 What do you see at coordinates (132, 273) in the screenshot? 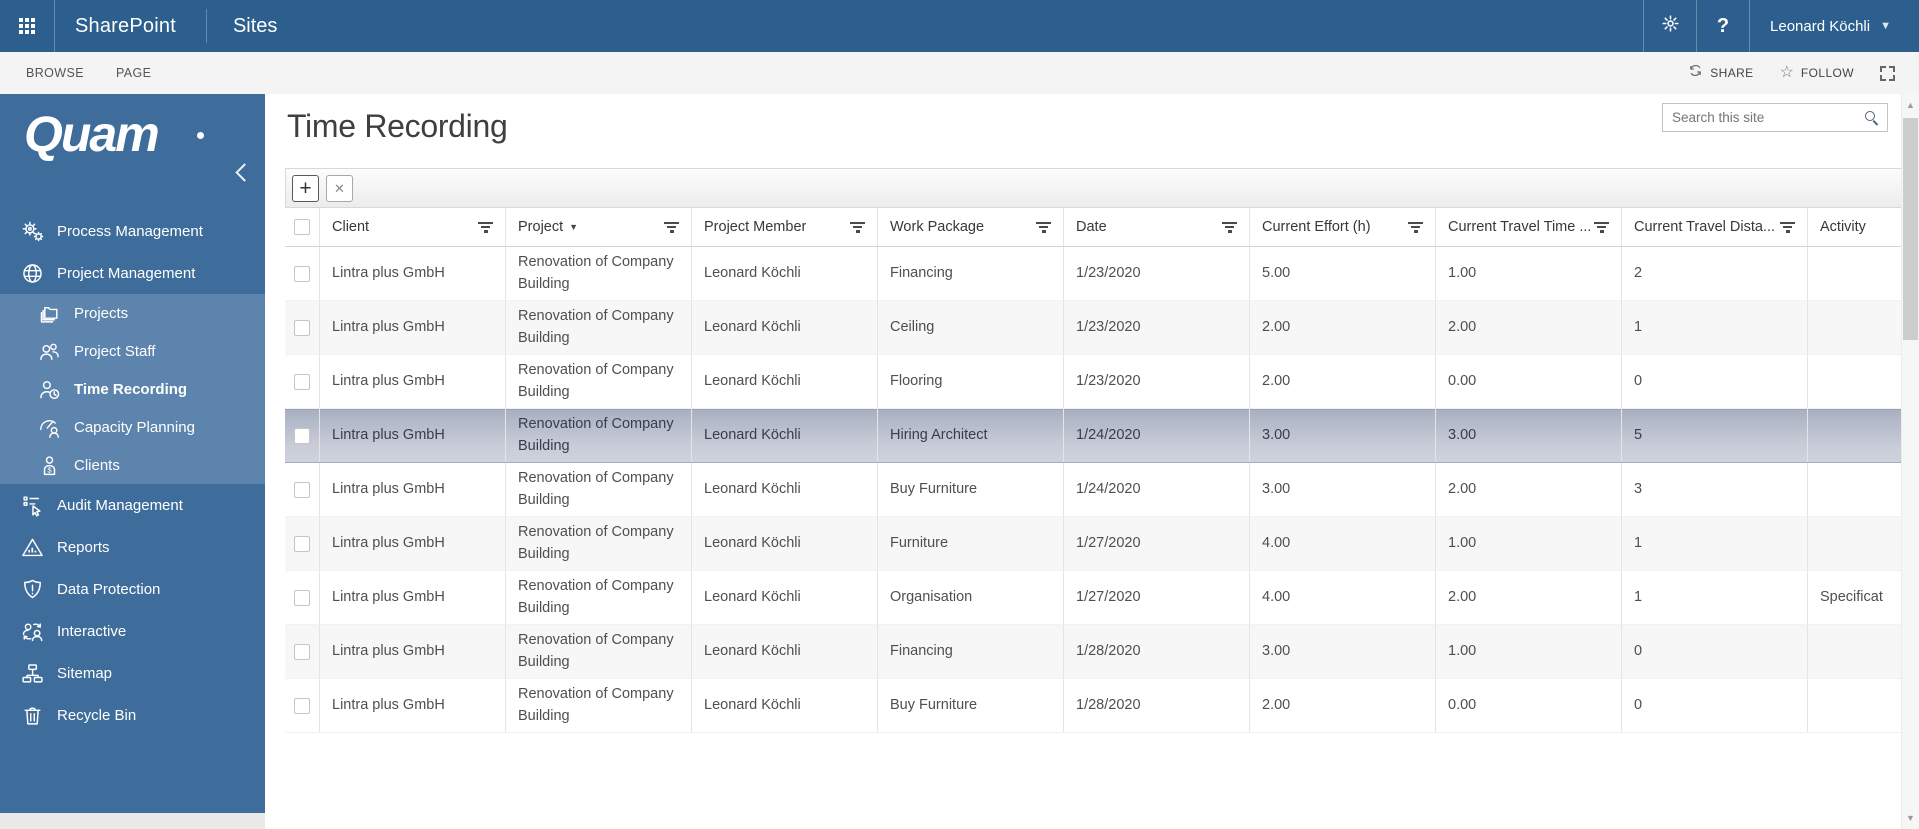
I see `sidebar-item-project-management: Project Management` at bounding box center [132, 273].